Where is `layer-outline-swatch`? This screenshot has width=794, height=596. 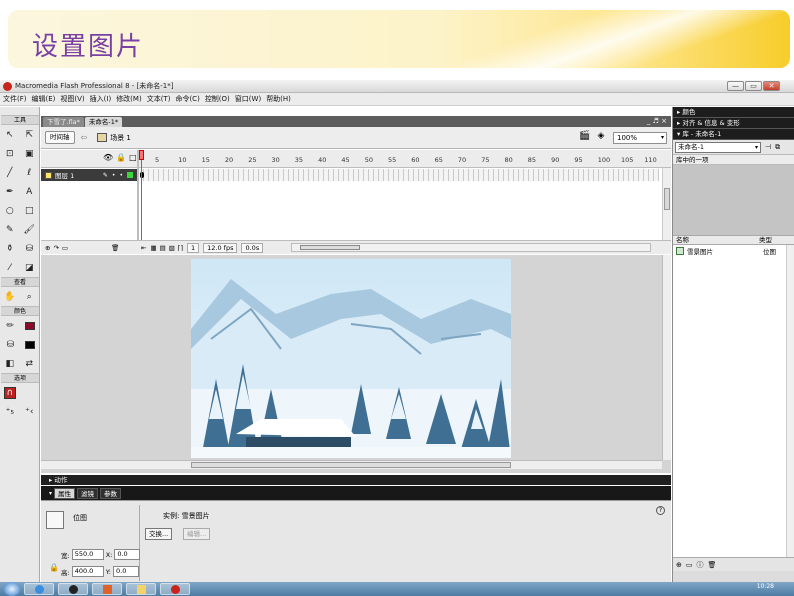
layer-outline-swatch is located at coordinates (130, 174).